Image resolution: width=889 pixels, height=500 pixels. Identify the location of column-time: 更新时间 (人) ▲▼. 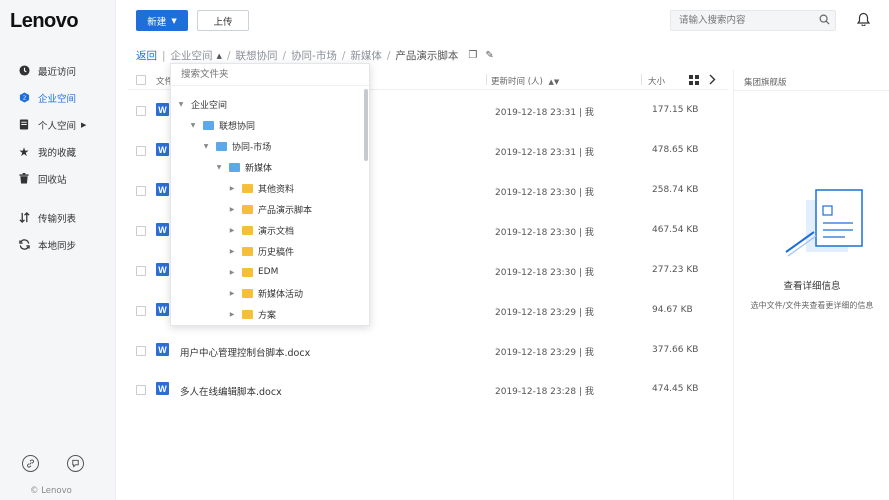
(525, 81).